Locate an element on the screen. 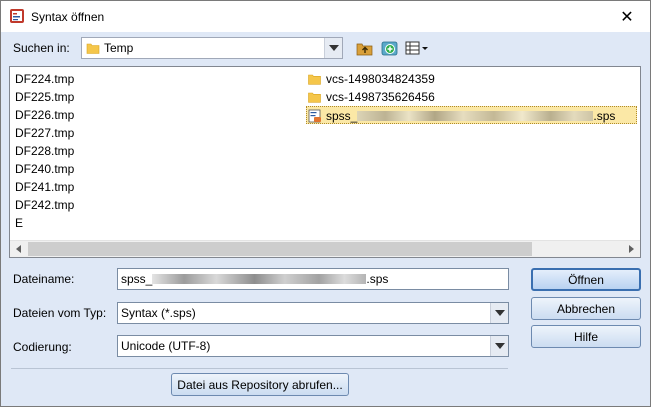 The width and height of the screenshot is (651, 407). list-item: DF228.tmp is located at coordinates (43, 151).